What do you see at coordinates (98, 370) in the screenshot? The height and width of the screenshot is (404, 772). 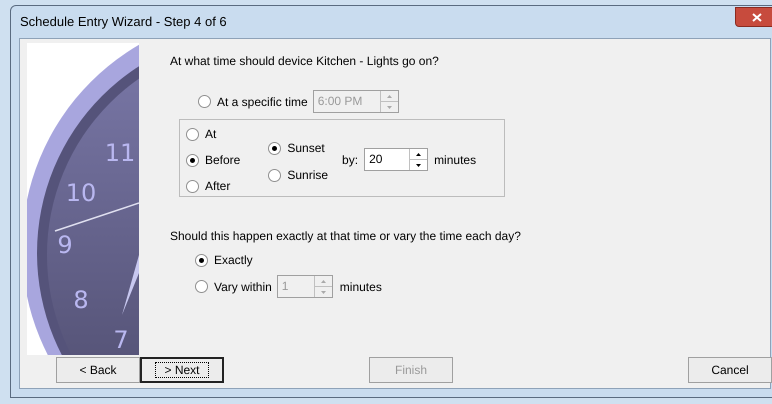 I see `wizard-button: < Back` at bounding box center [98, 370].